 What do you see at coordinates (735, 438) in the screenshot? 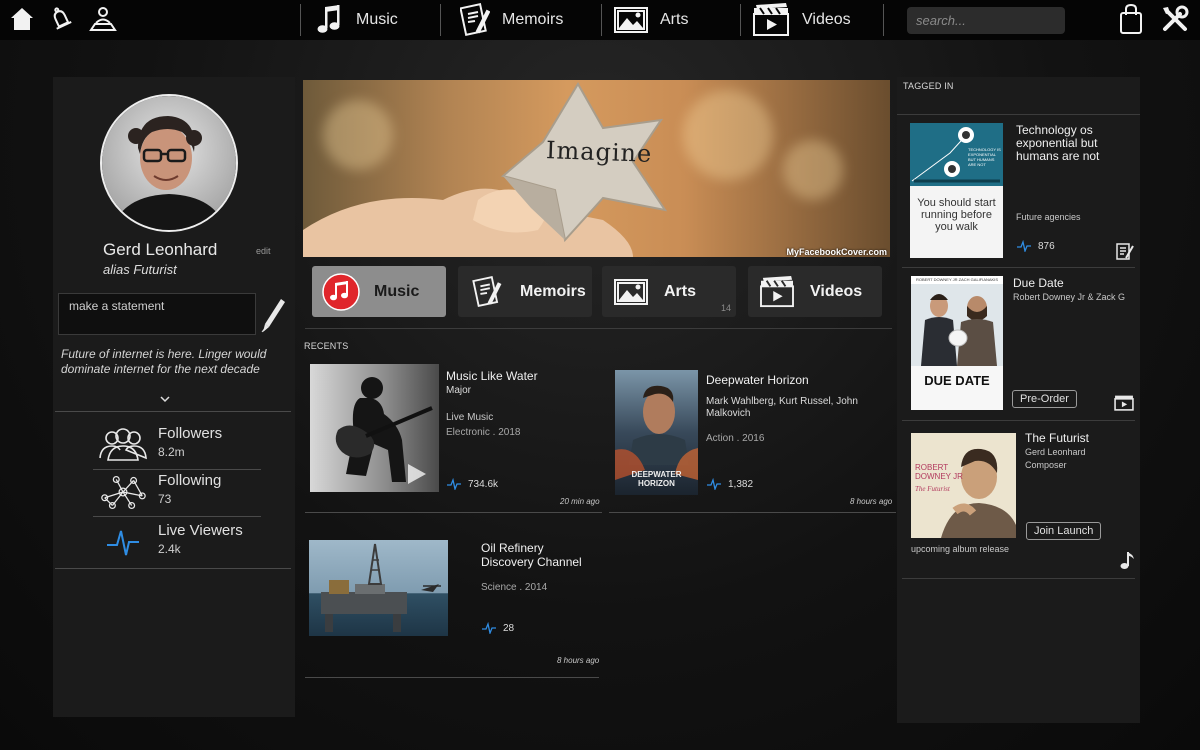
I see `recent-meta: Action . 2016` at bounding box center [735, 438].